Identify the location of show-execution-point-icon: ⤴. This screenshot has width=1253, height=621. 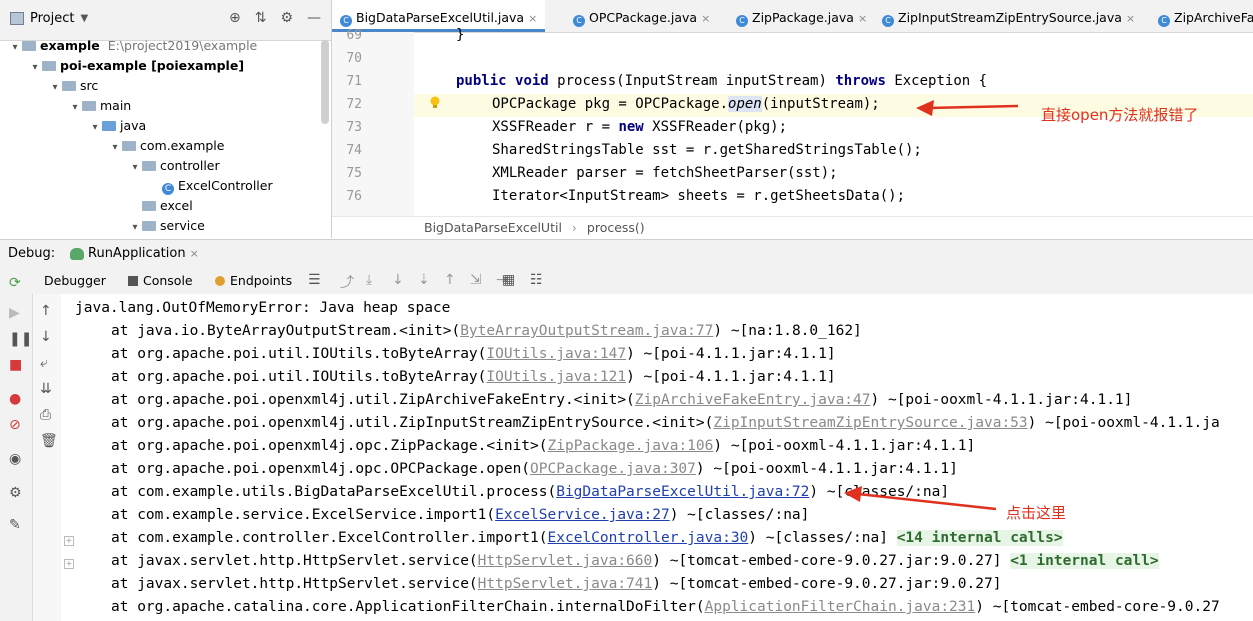
(347, 282).